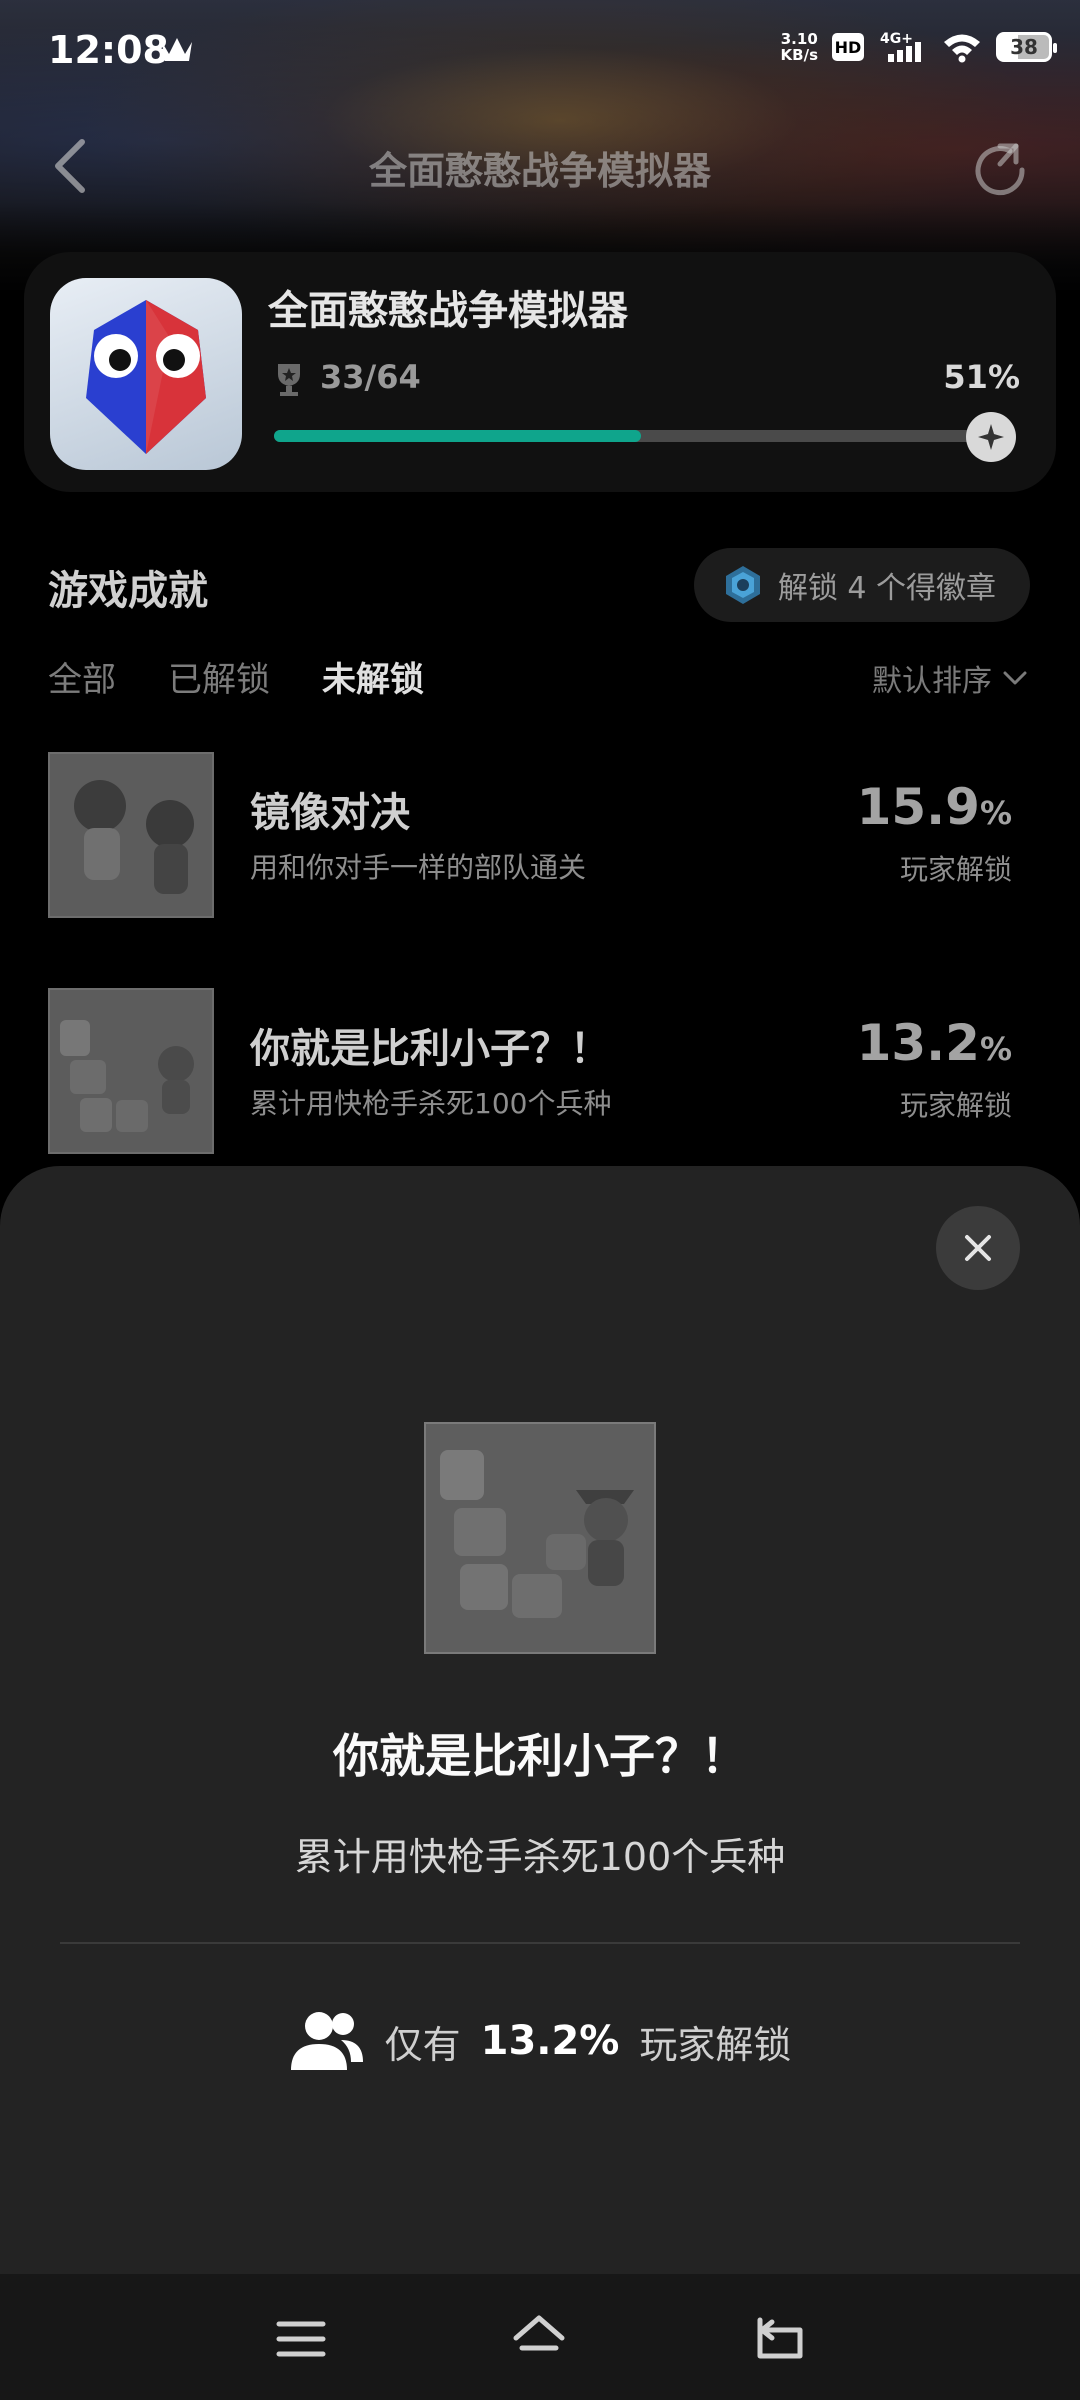  I want to click on mirror-duel-illustration, so click(131, 835).